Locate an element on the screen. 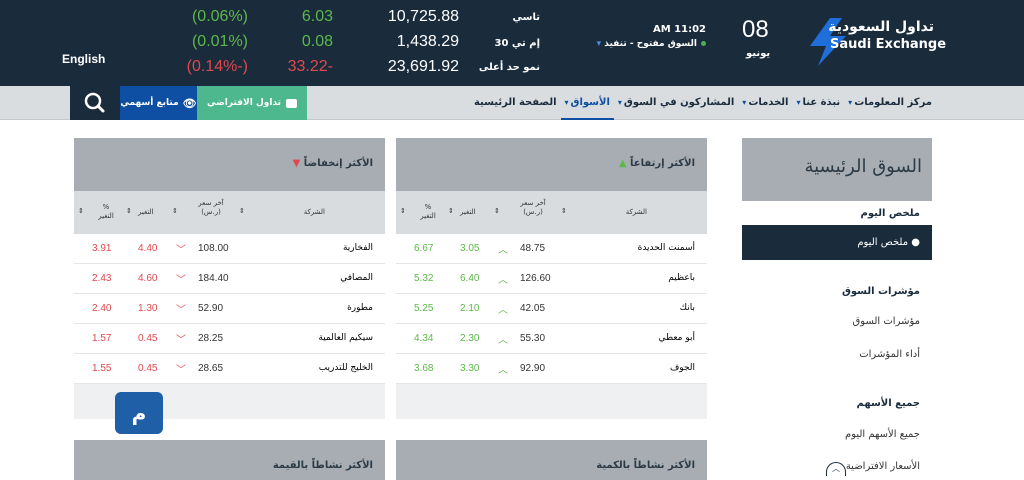 The width and height of the screenshot is (1024, 480). nav-item: الصفحة الرئيسية is located at coordinates (515, 103).